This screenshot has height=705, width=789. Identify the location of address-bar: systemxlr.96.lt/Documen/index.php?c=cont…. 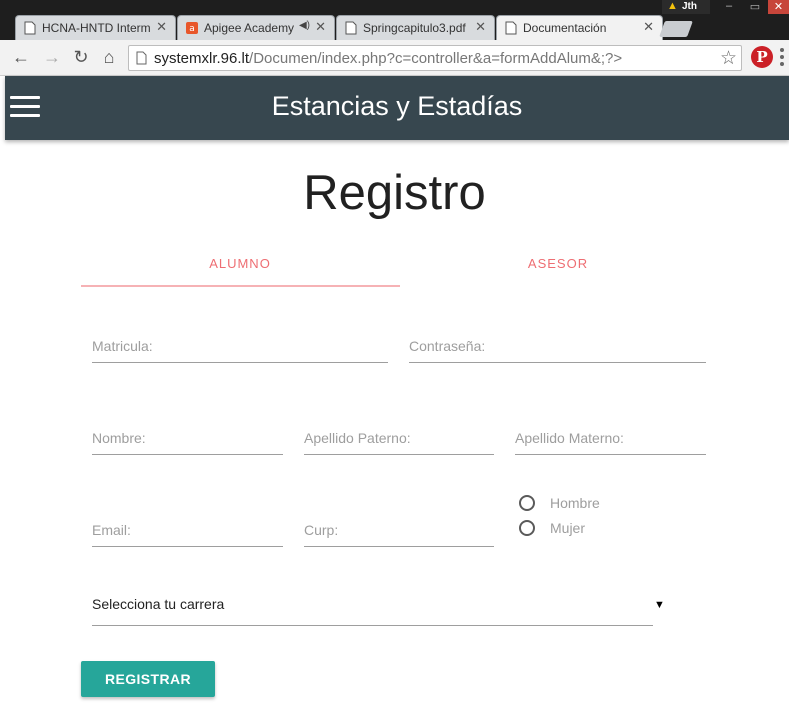
(435, 58).